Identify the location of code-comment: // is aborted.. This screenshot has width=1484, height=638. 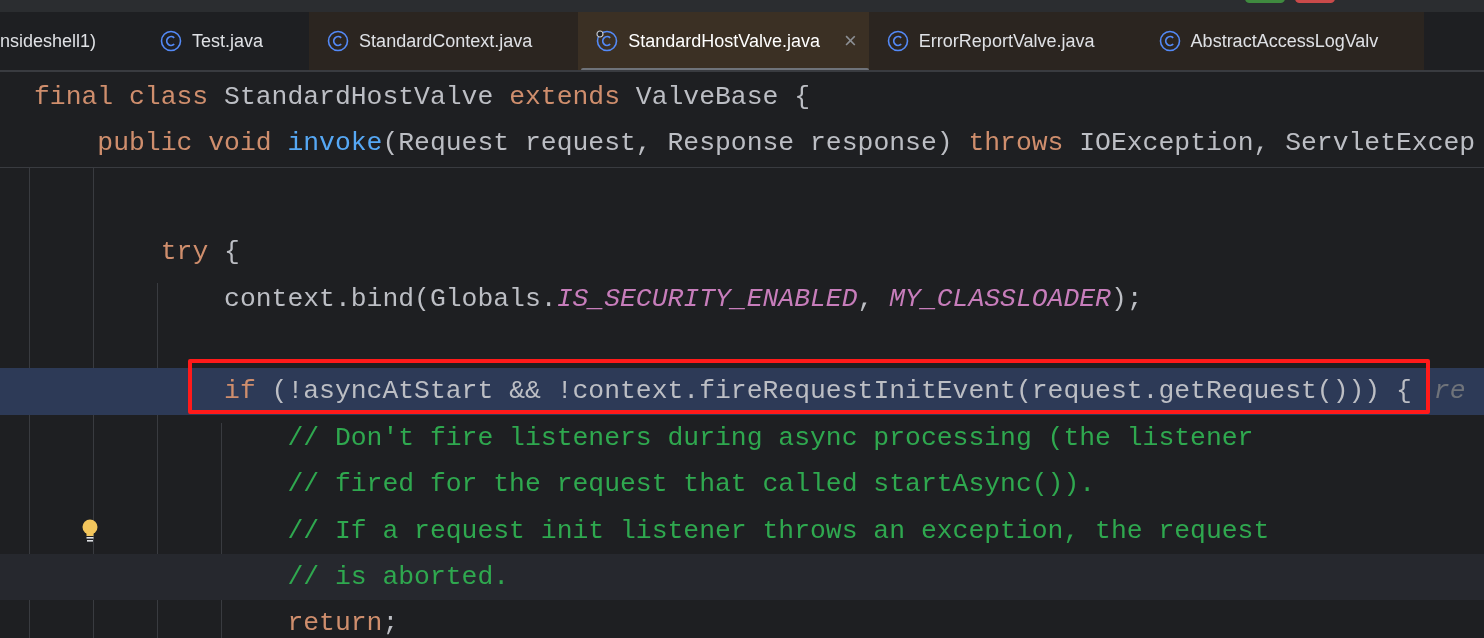
(398, 576).